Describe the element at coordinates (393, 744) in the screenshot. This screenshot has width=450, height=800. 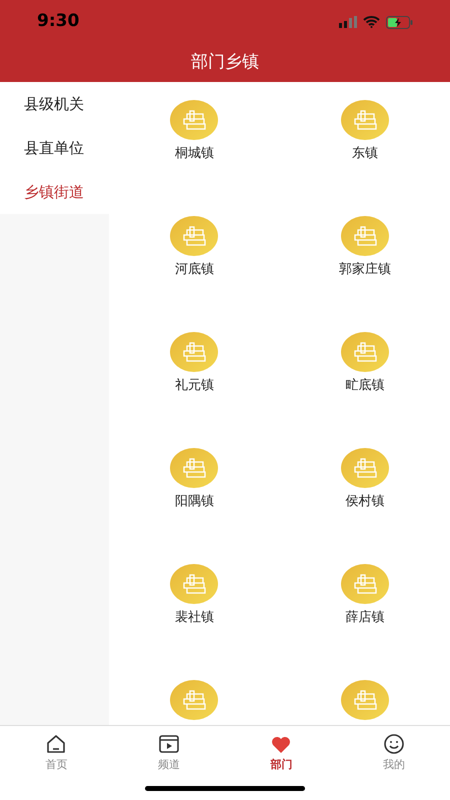
I see `smiley-icon` at that location.